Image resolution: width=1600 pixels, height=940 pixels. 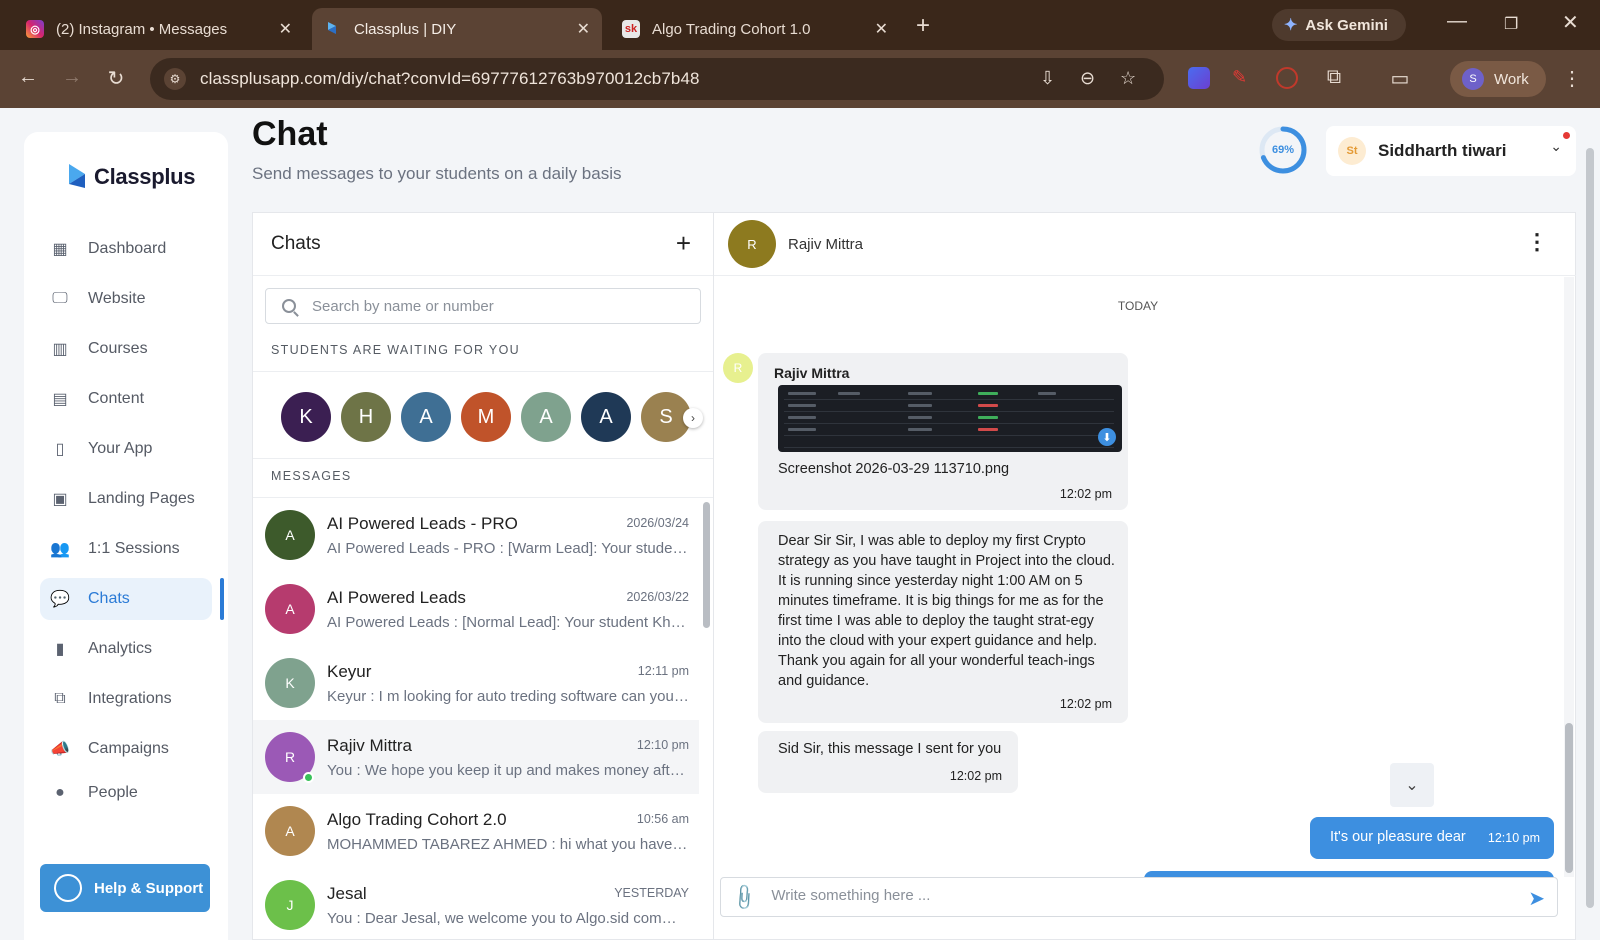 What do you see at coordinates (1398, 837) in the screenshot?
I see `message-text: It's our pleasure dear` at bounding box center [1398, 837].